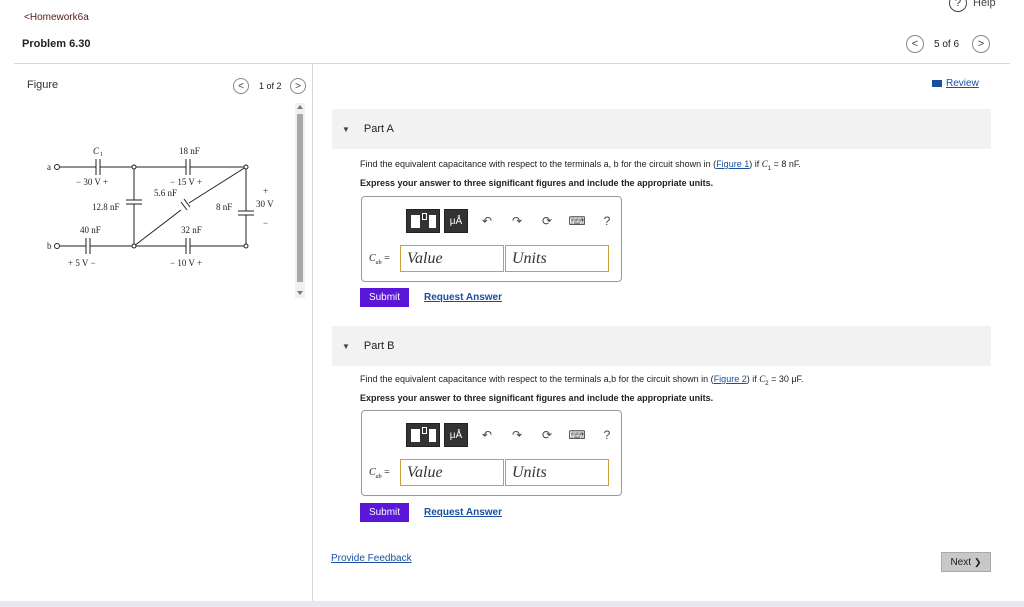 This screenshot has width=1024, height=607. I want to click on part-b-submit-button: Submit, so click(384, 512).